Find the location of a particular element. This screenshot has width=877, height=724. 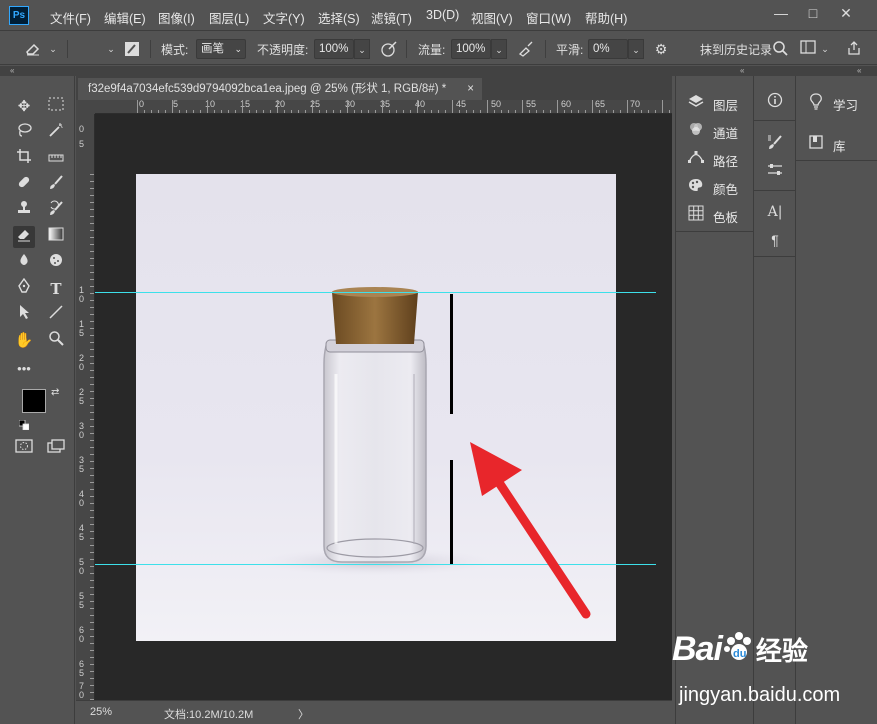

menu-3d: 3D(D) is located at coordinates (442, 15).